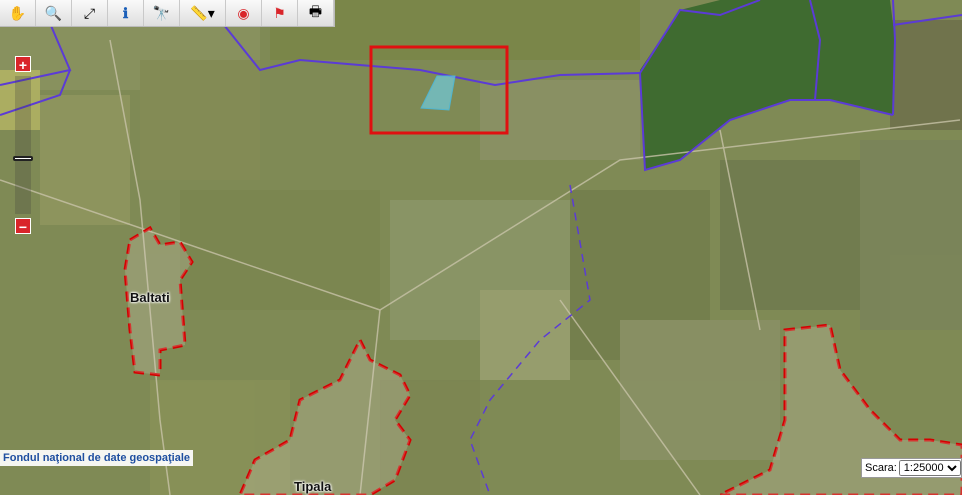  I want to click on attribution-link: Fondul naţional de date geospaţiale, so click(97, 458).